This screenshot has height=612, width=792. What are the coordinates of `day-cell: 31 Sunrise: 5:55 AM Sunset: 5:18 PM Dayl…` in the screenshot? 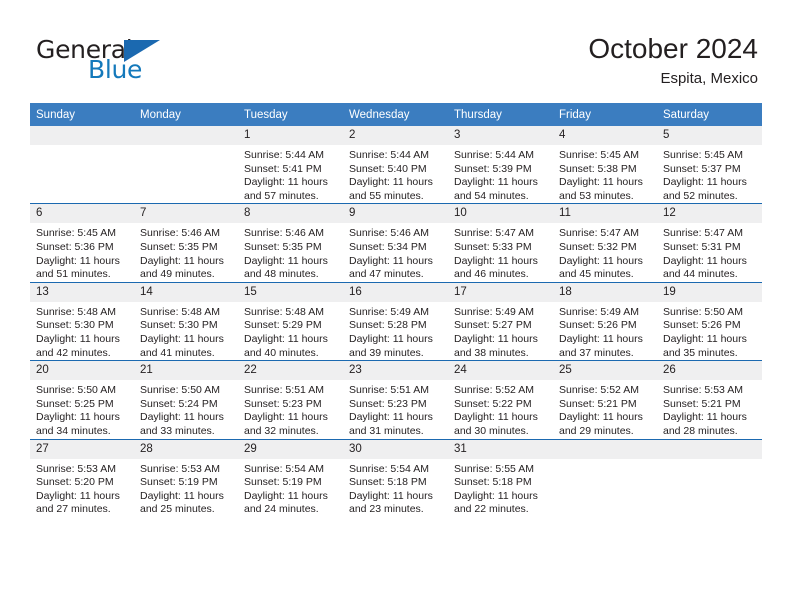 It's located at (500, 477).